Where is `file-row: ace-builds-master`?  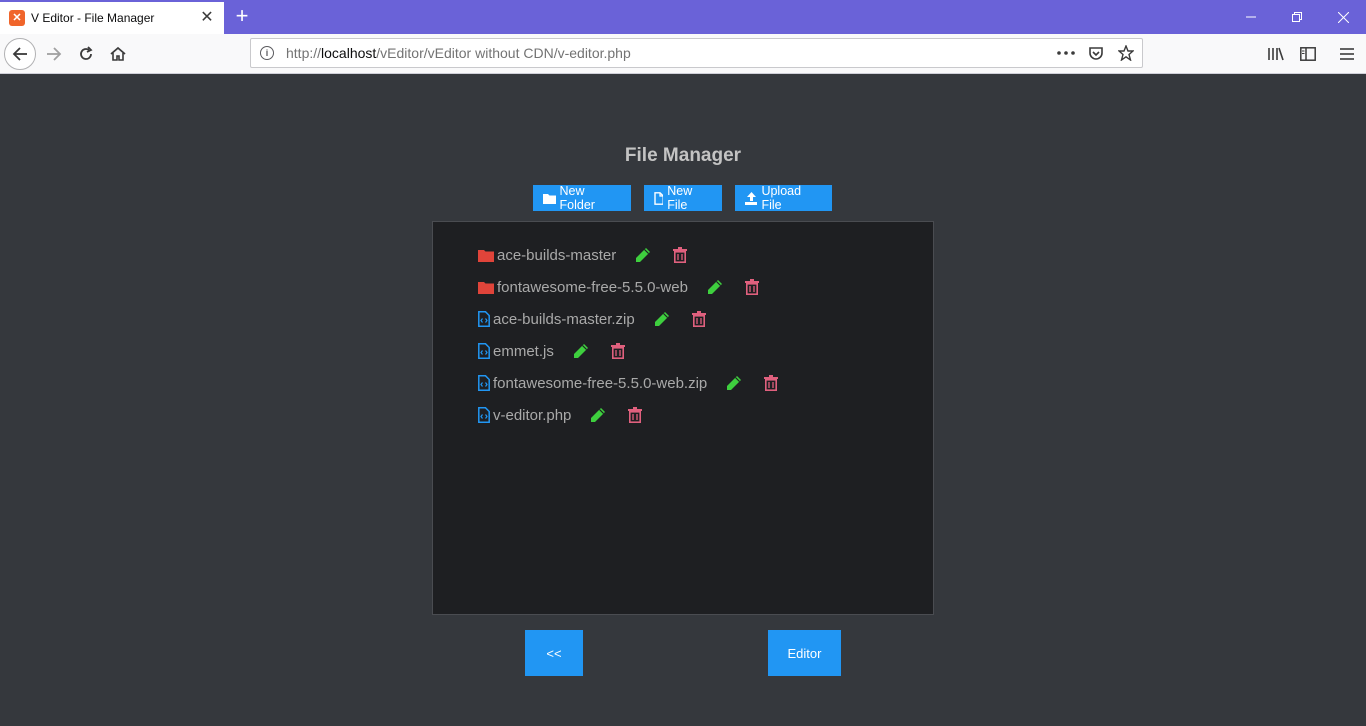 file-row: ace-builds-master is located at coordinates (583, 255).